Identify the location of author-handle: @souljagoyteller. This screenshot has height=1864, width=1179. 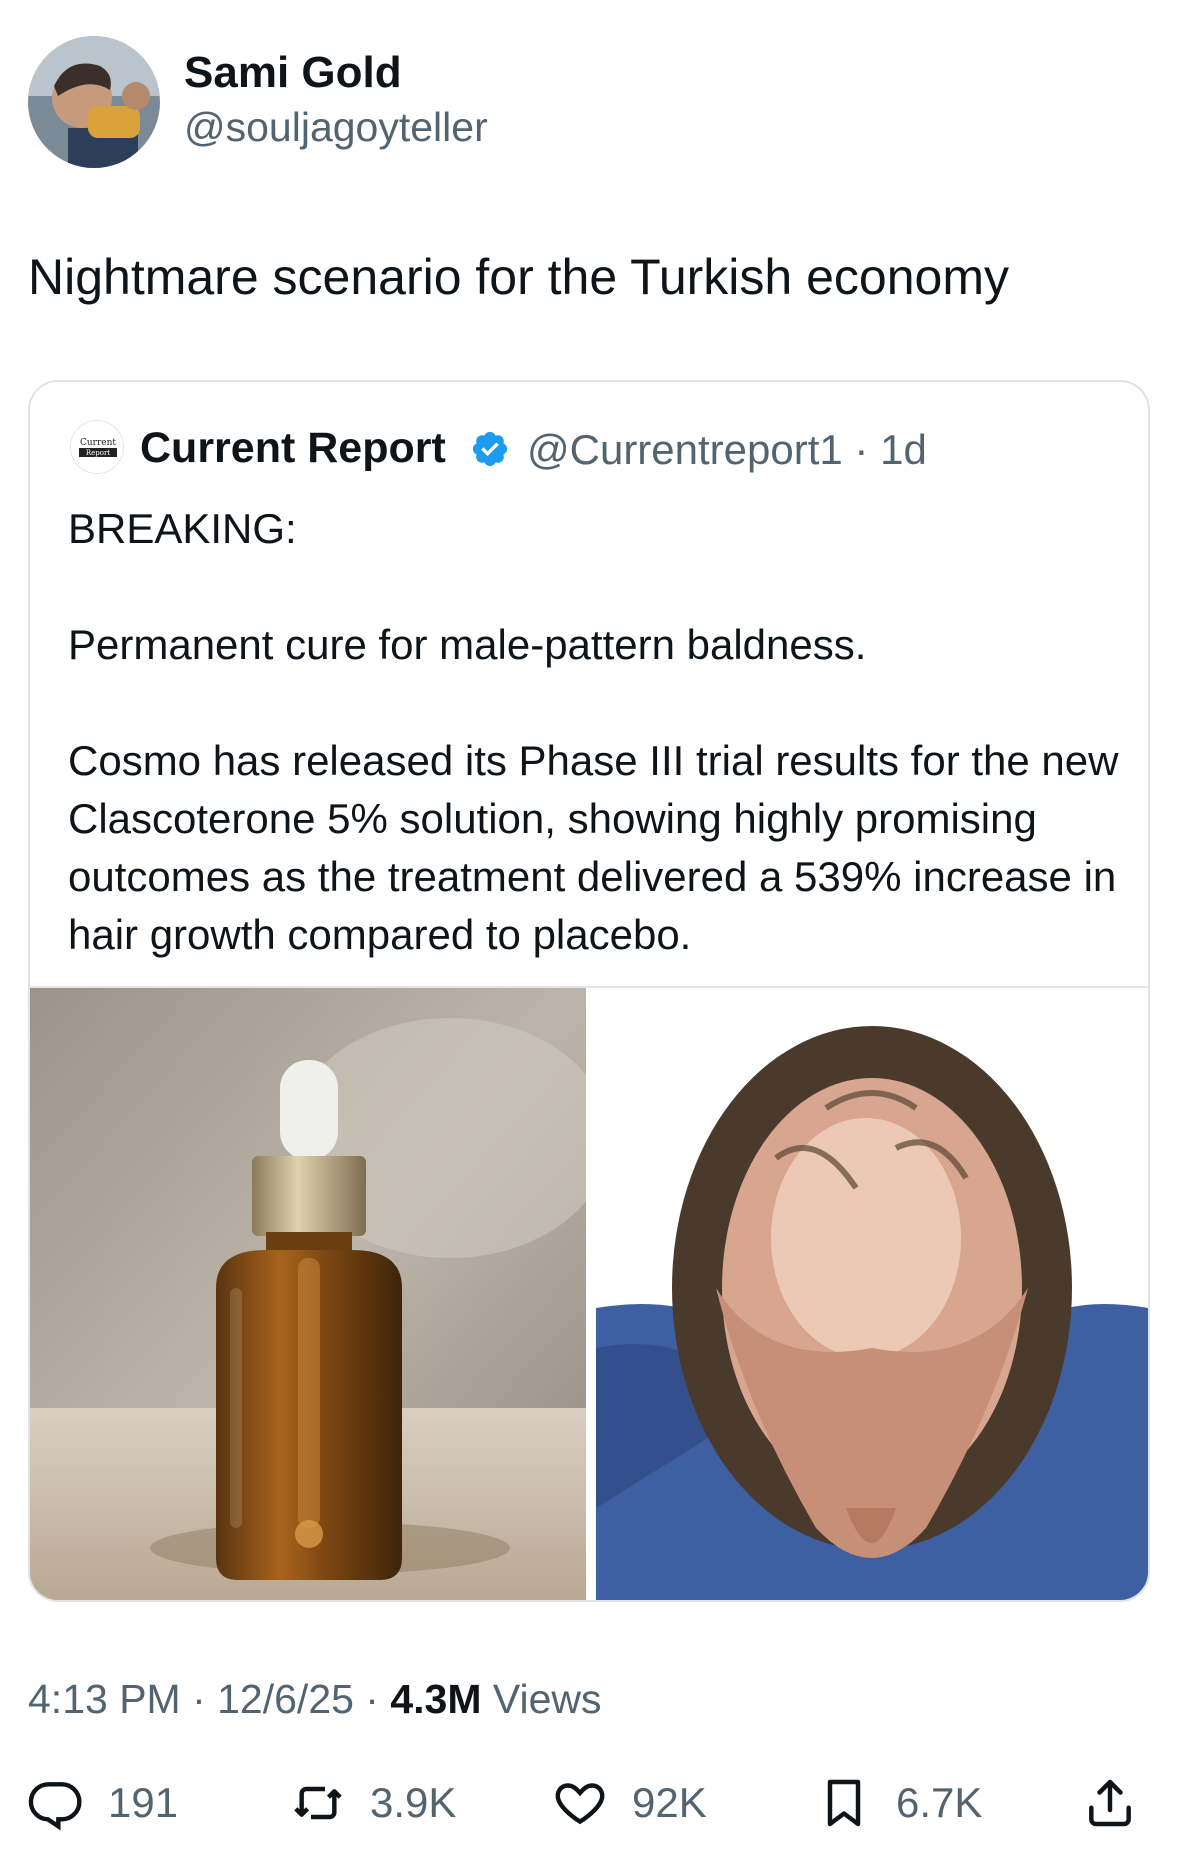
(336, 127).